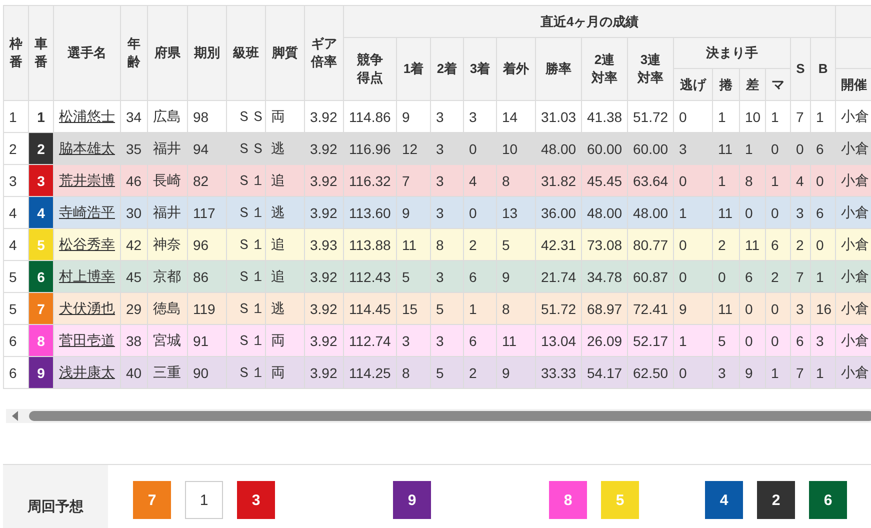 The image size is (871, 528). I want to click on car-number-badge: 1, so click(204, 500).